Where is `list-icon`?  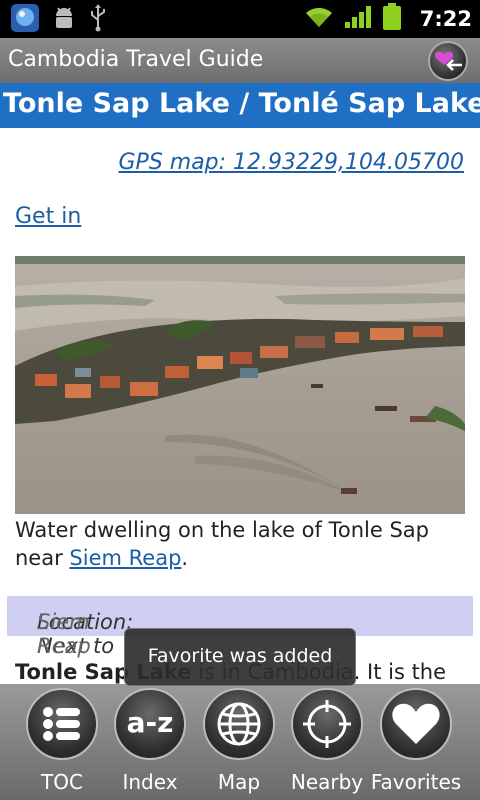
list-icon is located at coordinates (61, 724).